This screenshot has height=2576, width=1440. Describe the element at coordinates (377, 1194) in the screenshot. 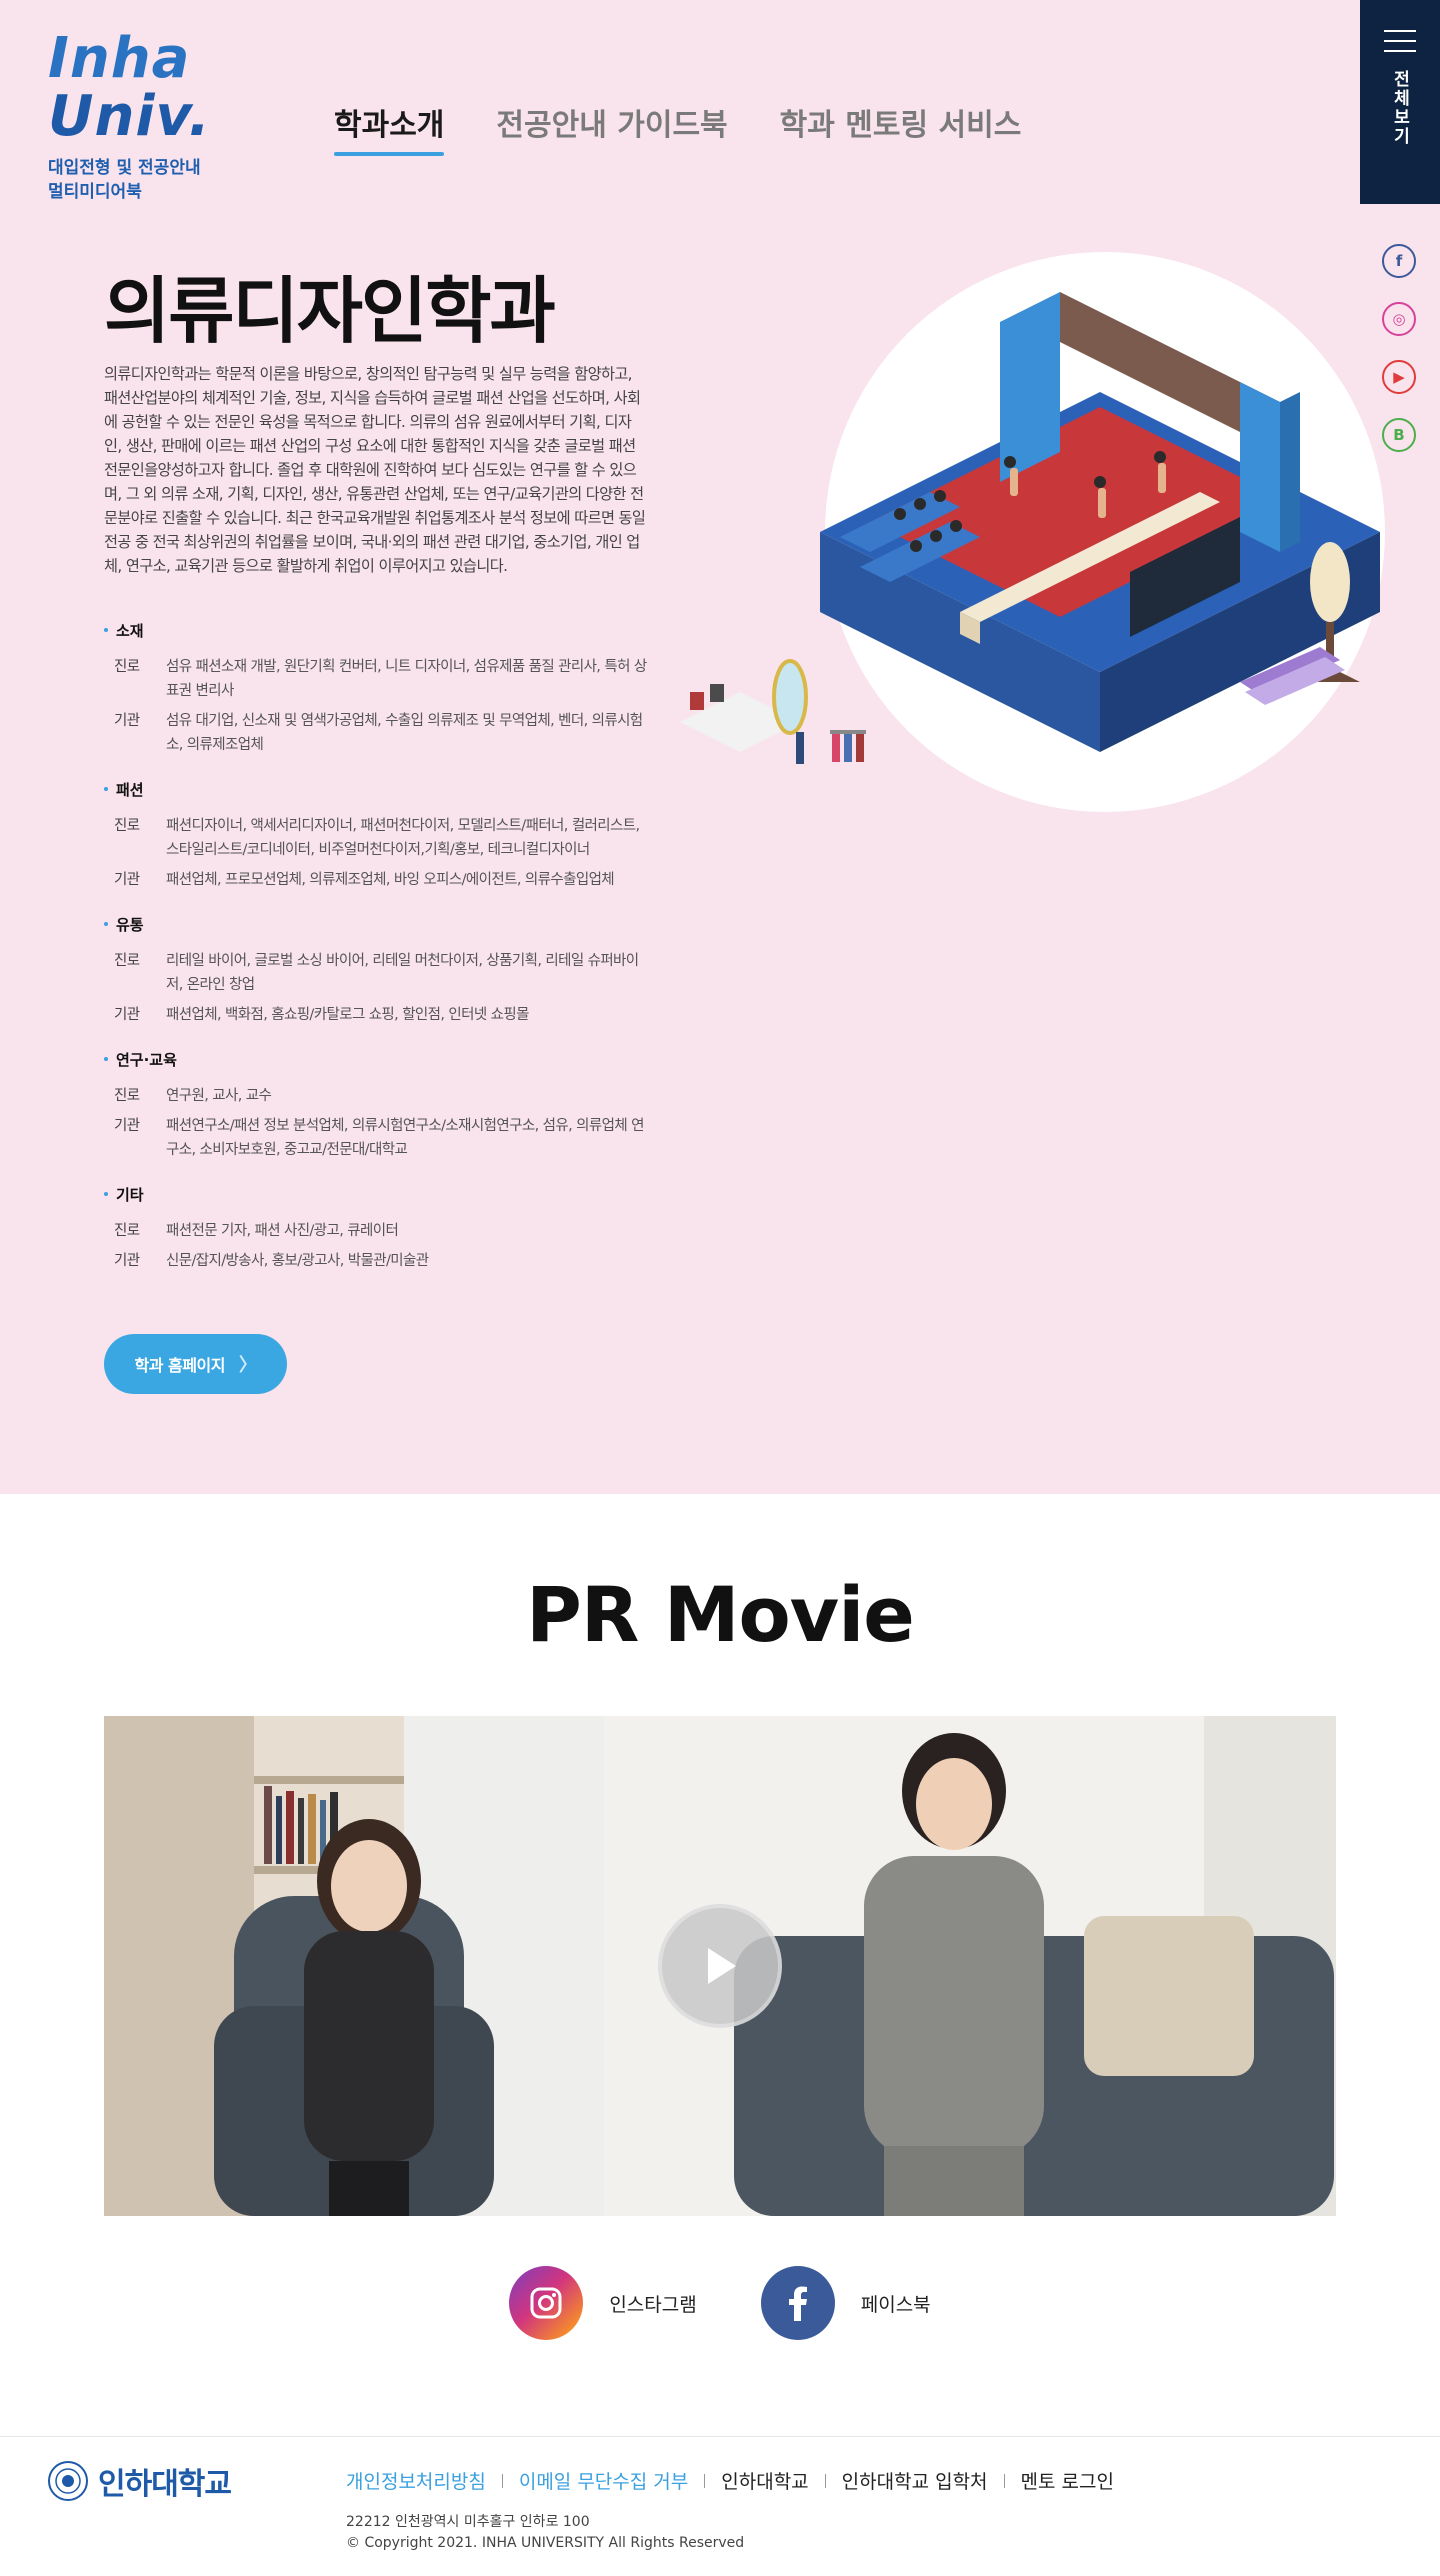

I see `career-category-name: 기타` at that location.